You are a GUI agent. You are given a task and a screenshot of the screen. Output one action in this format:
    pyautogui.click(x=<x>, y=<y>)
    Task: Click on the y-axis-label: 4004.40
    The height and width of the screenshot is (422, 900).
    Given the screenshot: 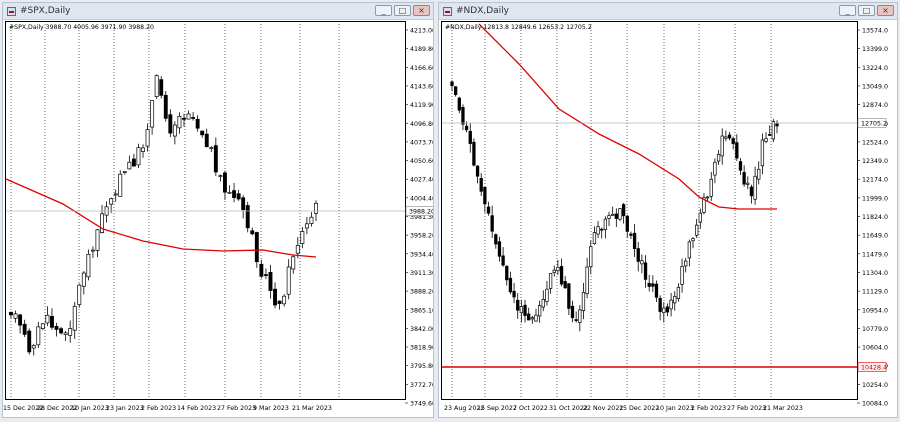 What is the action you would take?
    pyautogui.click(x=421, y=198)
    